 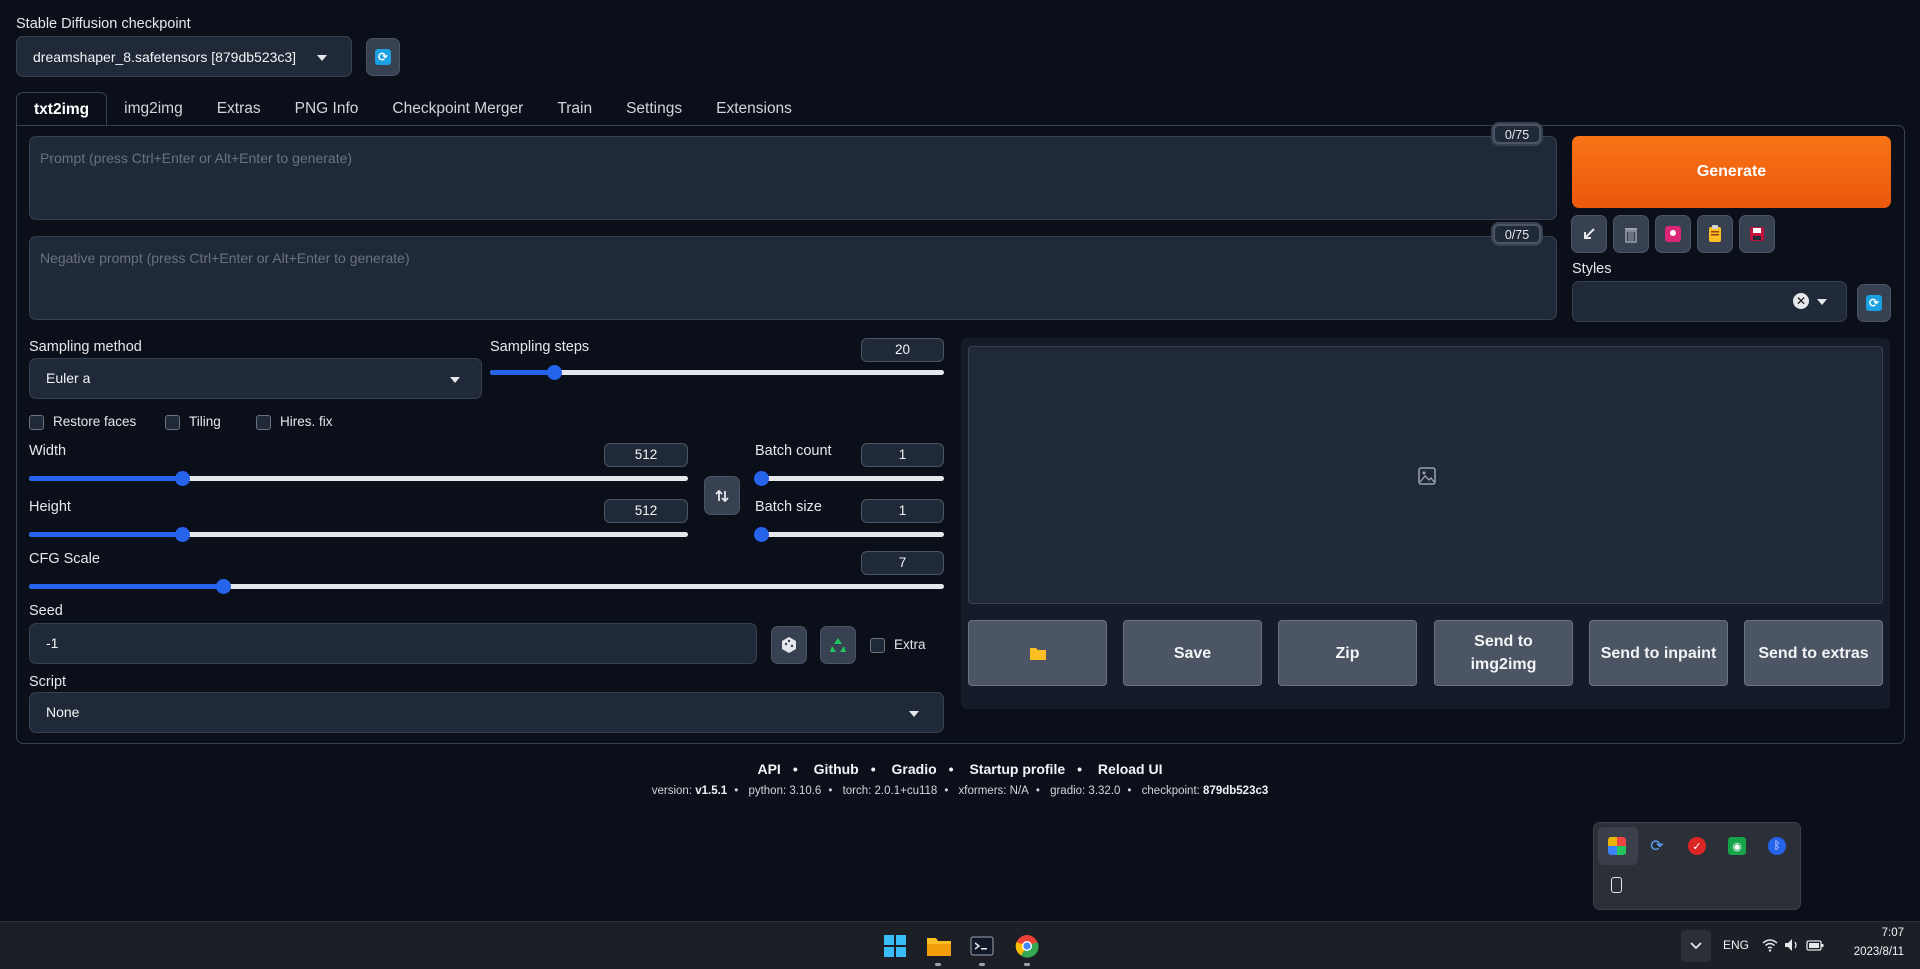 I want to click on tab-checkpoint-merger: Checkpoint Merger, so click(x=457, y=109).